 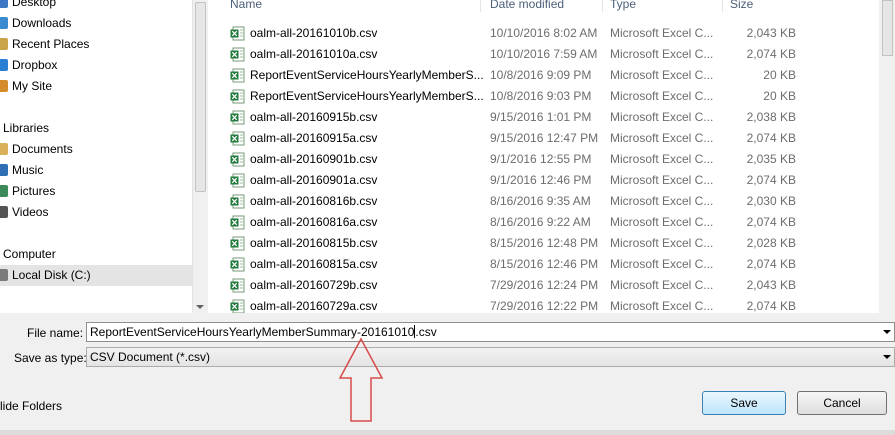 What do you see at coordinates (200, 307) in the screenshot?
I see `scroll-down-arrow-icon` at bounding box center [200, 307].